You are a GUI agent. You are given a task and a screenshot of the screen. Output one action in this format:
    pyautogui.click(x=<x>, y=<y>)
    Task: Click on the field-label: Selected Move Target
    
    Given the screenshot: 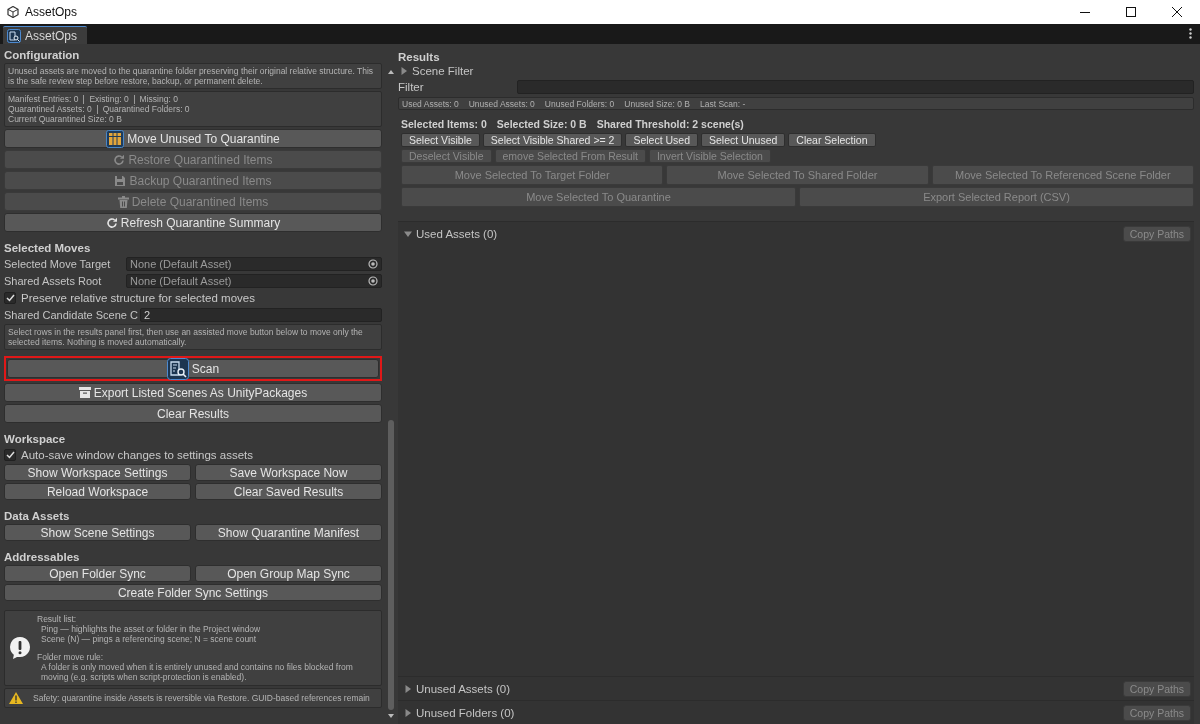 What is the action you would take?
    pyautogui.click(x=58, y=263)
    